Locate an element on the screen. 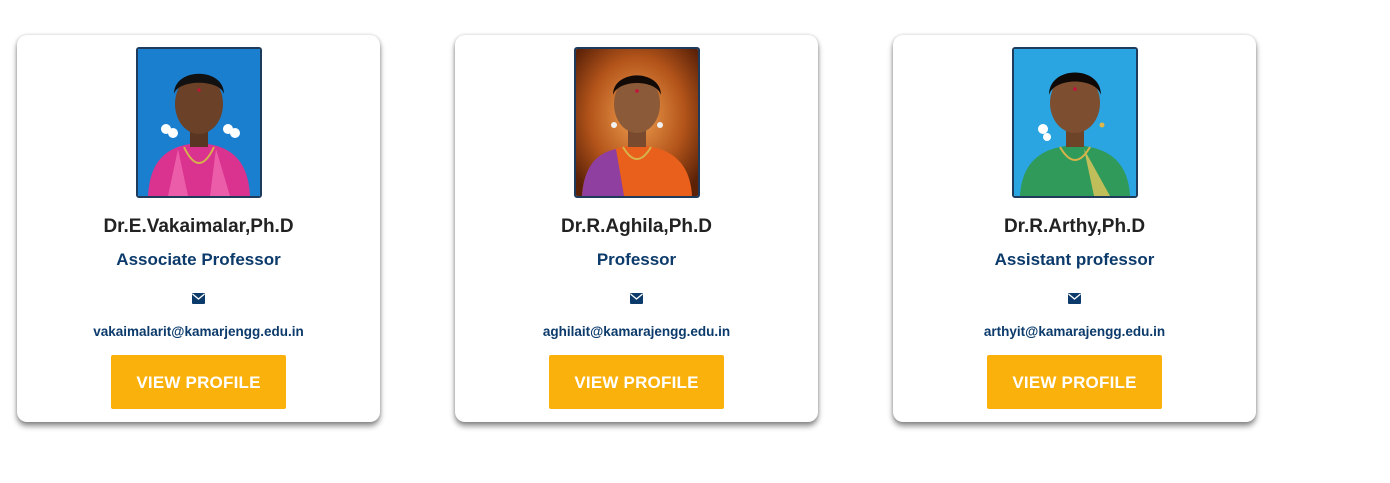  faculty-designation: Associate Professor is located at coordinates (198, 259).